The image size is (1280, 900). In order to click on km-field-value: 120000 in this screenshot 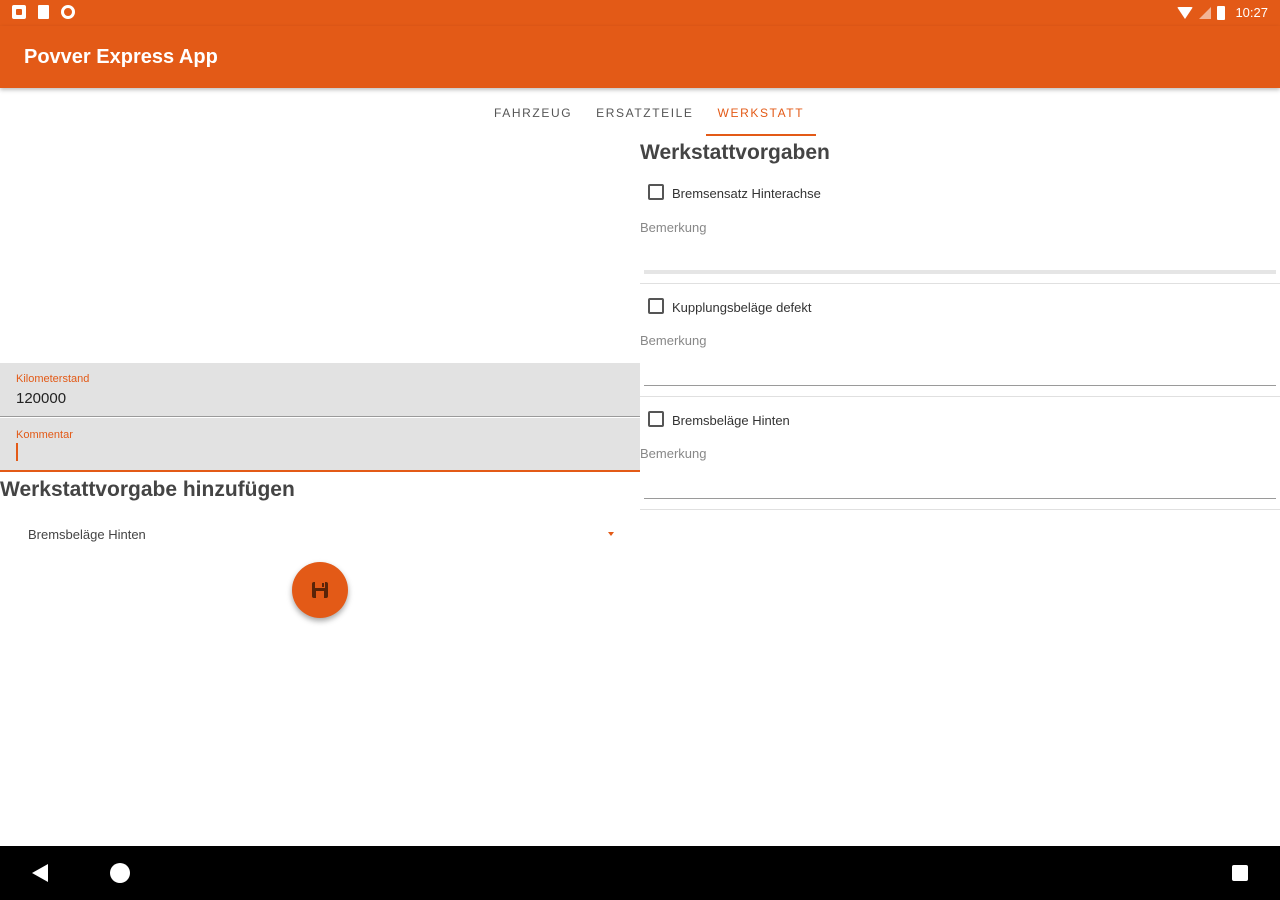, I will do `click(41, 398)`.